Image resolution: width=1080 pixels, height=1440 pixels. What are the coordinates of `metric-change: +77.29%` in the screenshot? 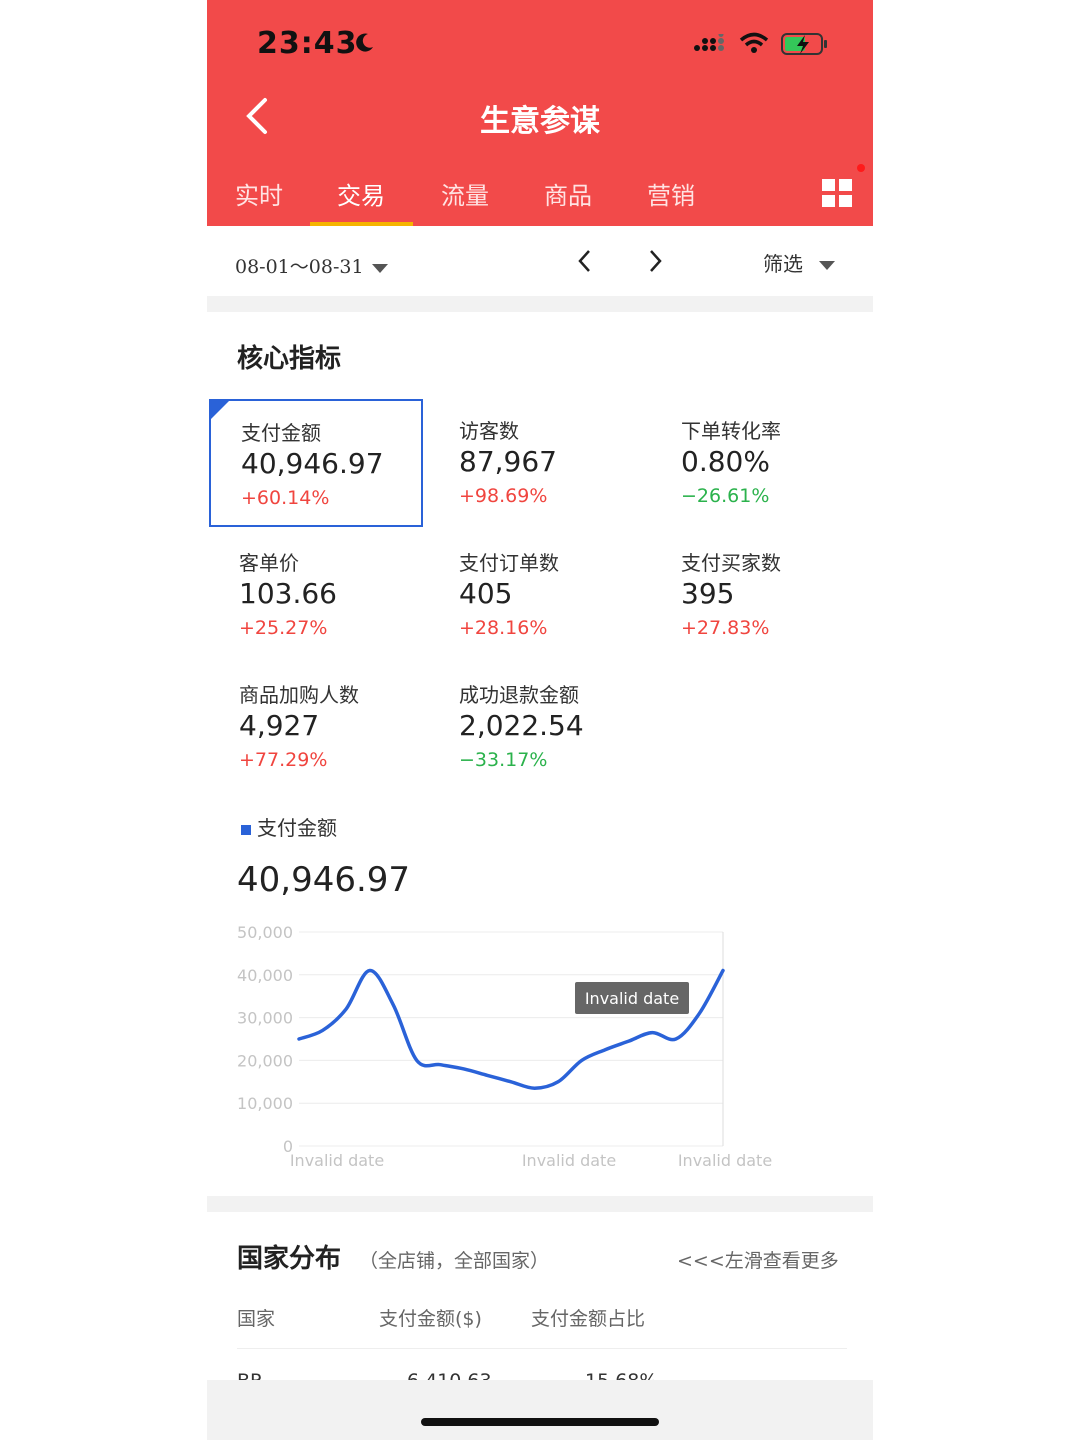 It's located at (283, 760).